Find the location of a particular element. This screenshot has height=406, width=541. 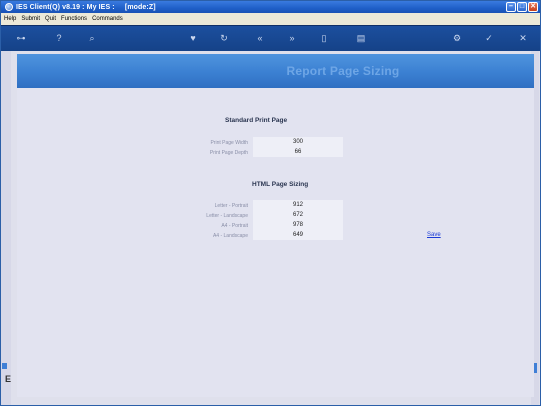

minimize-button: – is located at coordinates (511, 7).